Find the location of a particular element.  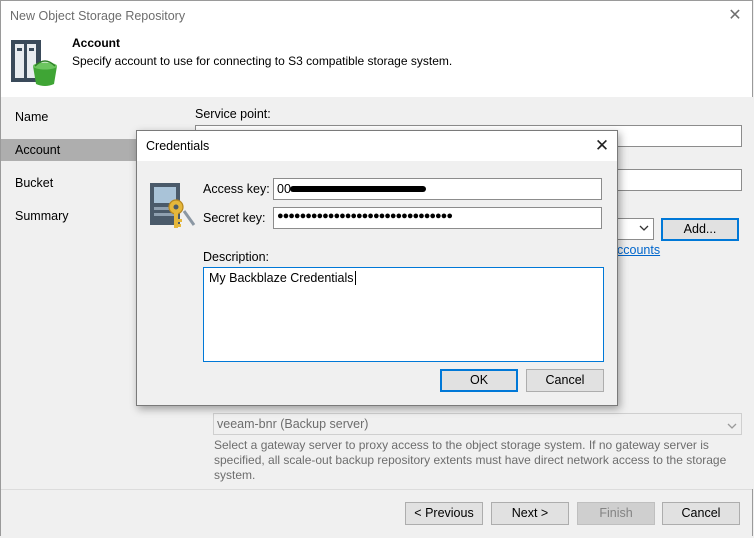

next-button: Next > is located at coordinates (530, 513).